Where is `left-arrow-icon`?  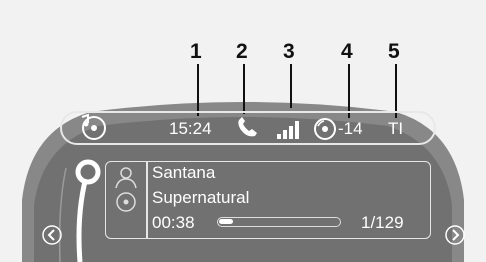
left-arrow-icon is located at coordinates (52, 237).